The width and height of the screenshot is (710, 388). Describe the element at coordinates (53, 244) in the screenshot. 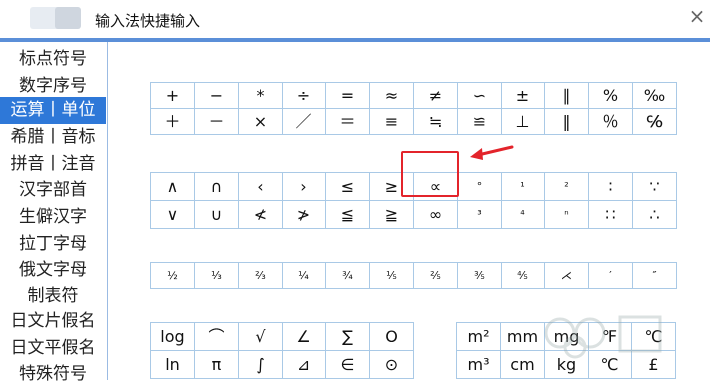

I see `sidebar-item-7: 拉丁字母` at that location.